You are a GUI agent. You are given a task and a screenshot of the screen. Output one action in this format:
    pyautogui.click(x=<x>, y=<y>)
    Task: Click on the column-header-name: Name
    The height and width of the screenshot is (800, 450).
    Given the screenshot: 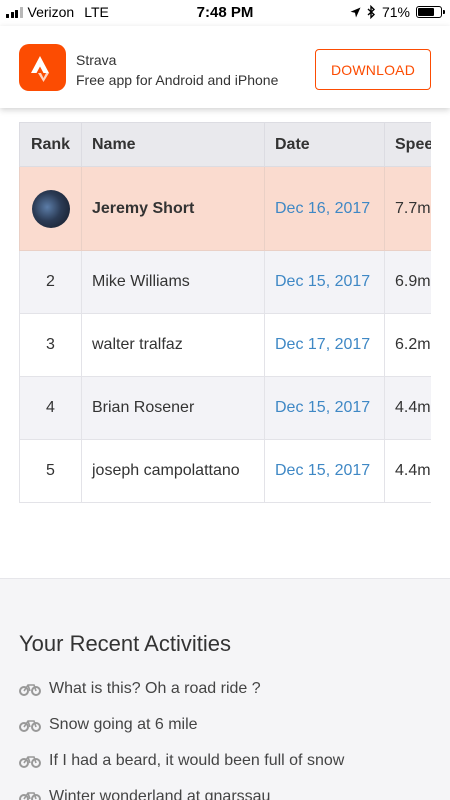 What is the action you would take?
    pyautogui.click(x=173, y=144)
    